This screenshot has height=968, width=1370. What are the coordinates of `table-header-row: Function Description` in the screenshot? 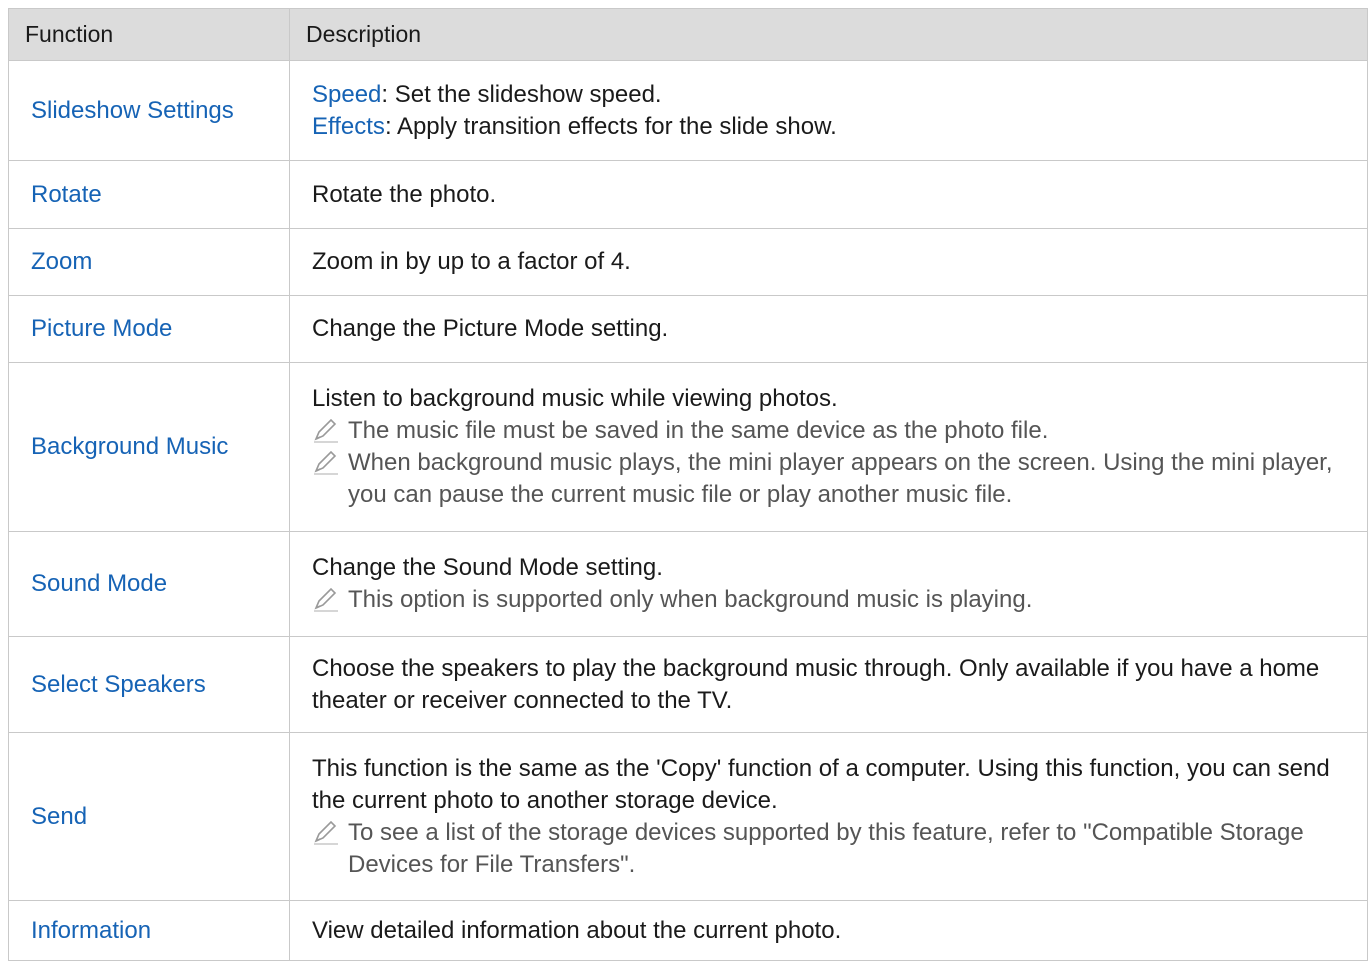 It's located at (688, 34).